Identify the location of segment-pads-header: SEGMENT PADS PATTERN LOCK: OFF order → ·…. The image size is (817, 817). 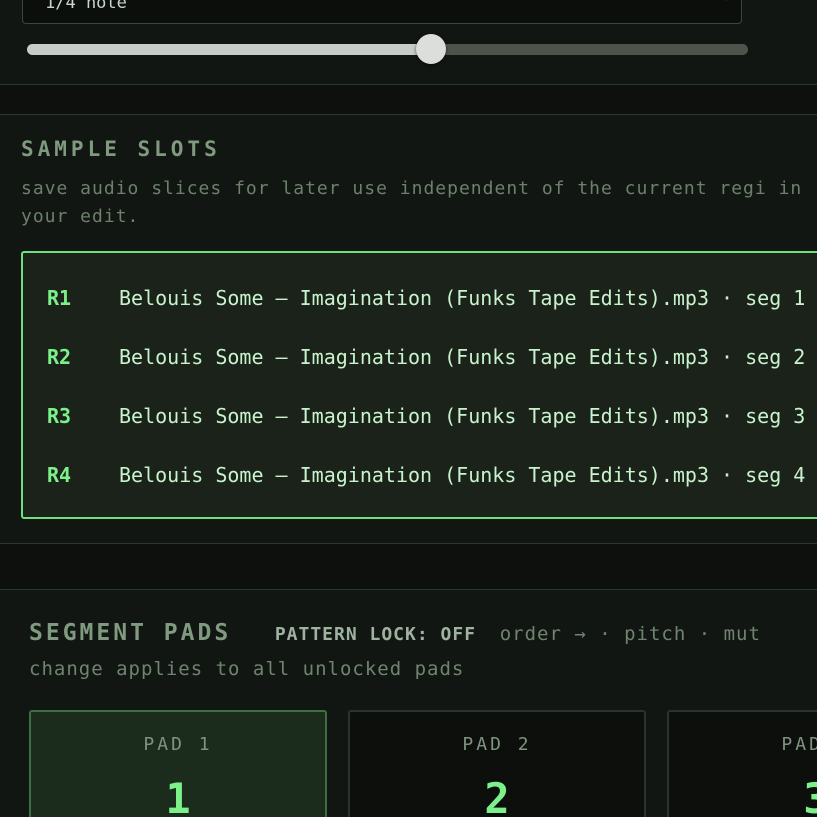
(395, 633).